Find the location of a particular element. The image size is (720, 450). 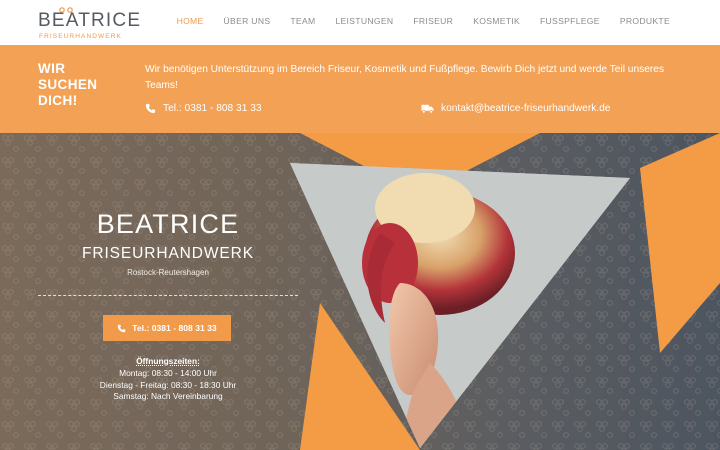

banner-email-link: kontakt@beatrice-friseurhandwerk.de is located at coordinates (515, 108).